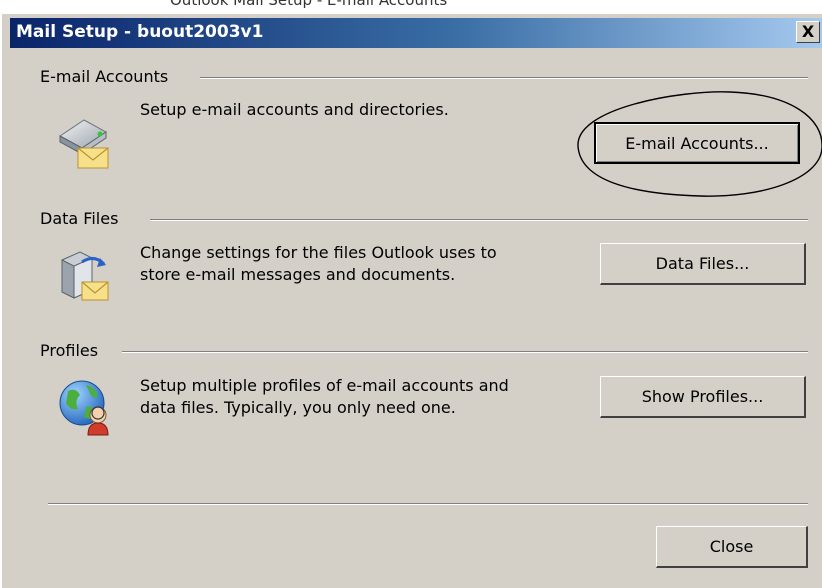 This screenshot has width=822, height=588. Describe the element at coordinates (309, 4) in the screenshot. I see `cropped-caption: Outlook Mail Setup - E-mail Accounts` at that location.